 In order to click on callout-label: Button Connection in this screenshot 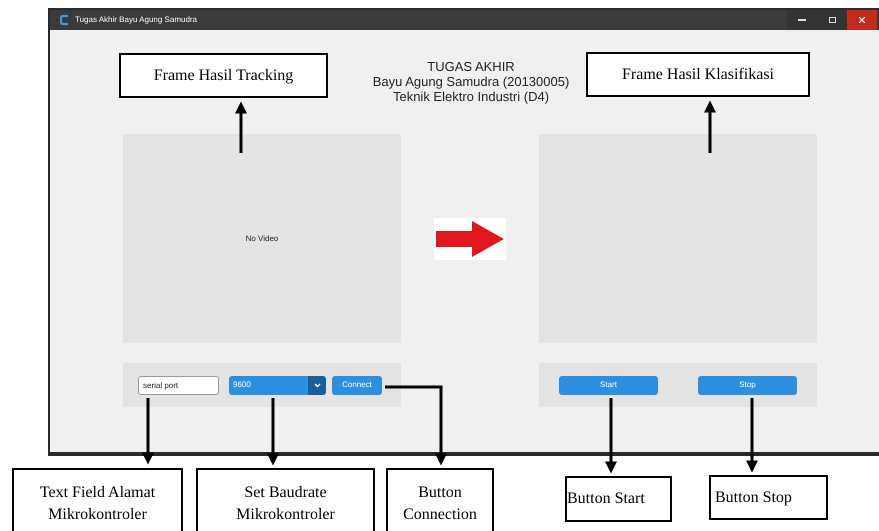, I will do `click(440, 499)`.